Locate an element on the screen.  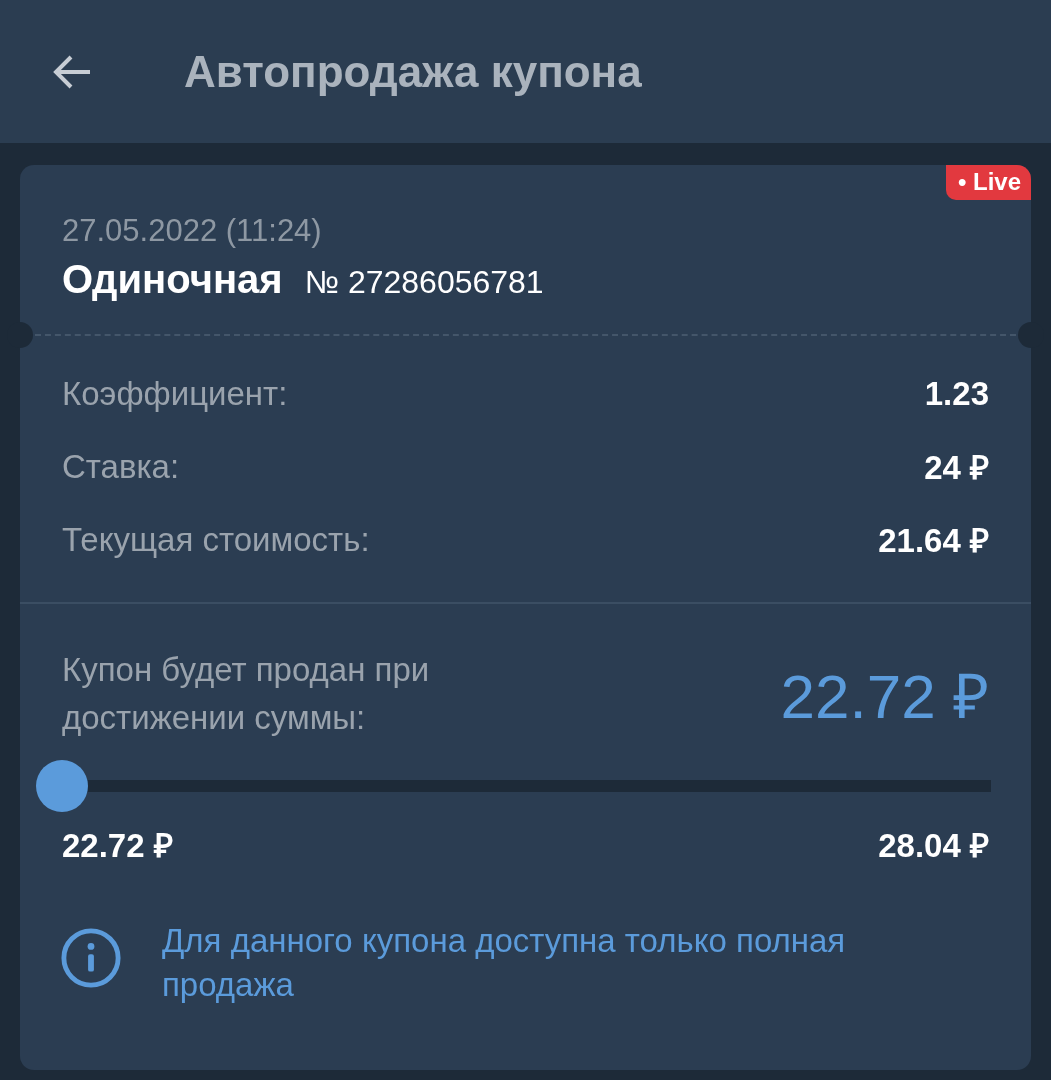
live-badge: • Live is located at coordinates (988, 182).